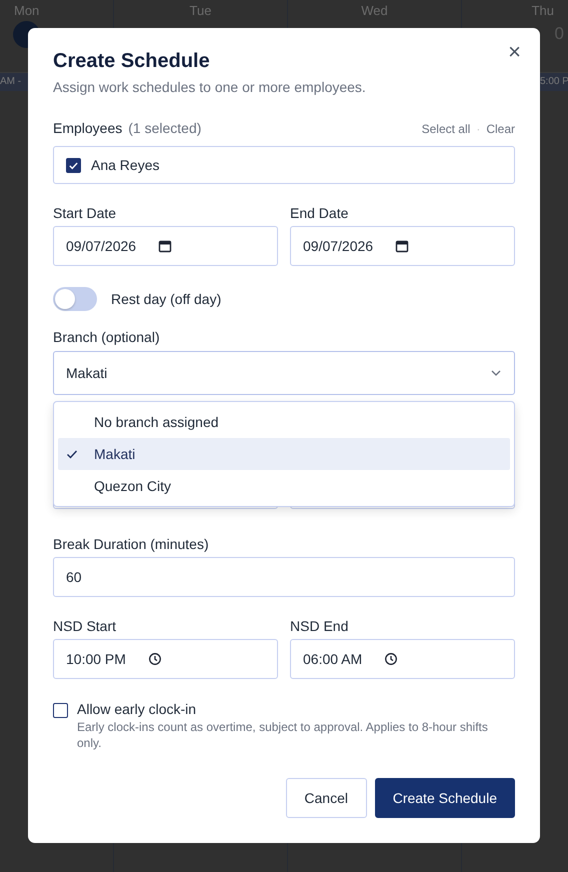 The width and height of the screenshot is (568, 872). What do you see at coordinates (320, 213) in the screenshot?
I see `field-label: End Date` at bounding box center [320, 213].